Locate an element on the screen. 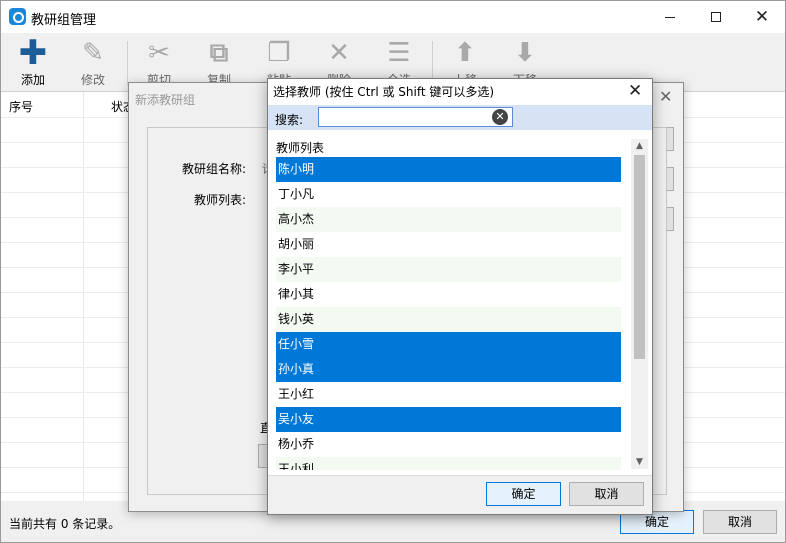 This screenshot has height=543, width=786. scroll-up-icon: ▲ is located at coordinates (639, 146).